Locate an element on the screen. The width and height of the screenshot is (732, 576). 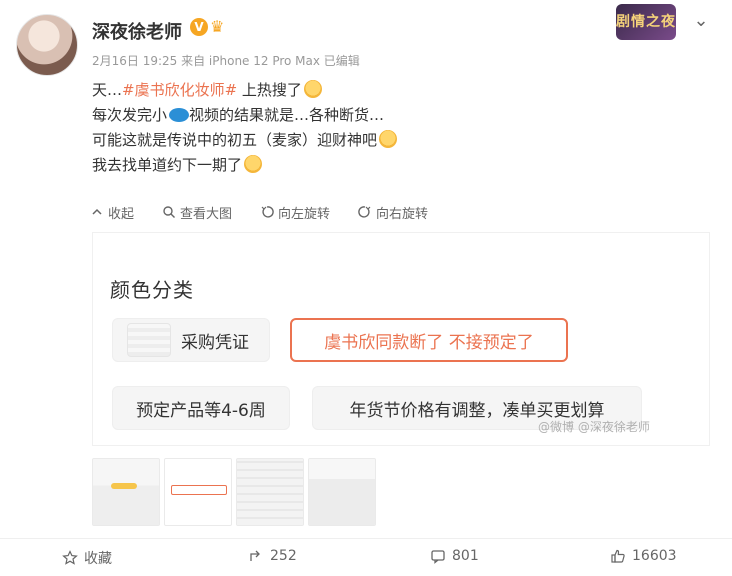
hashtag-link: #虞书欣化妆师# is located at coordinates (179, 90).